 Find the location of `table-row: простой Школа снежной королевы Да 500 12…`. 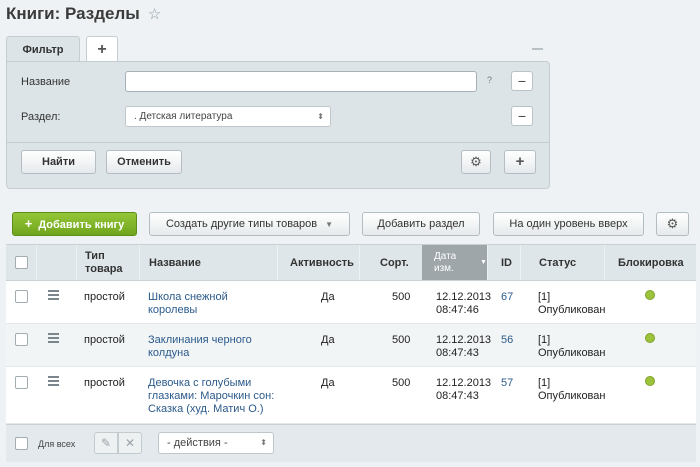

table-row: простой Школа снежной королевы Да 500 12… is located at coordinates (351, 302).